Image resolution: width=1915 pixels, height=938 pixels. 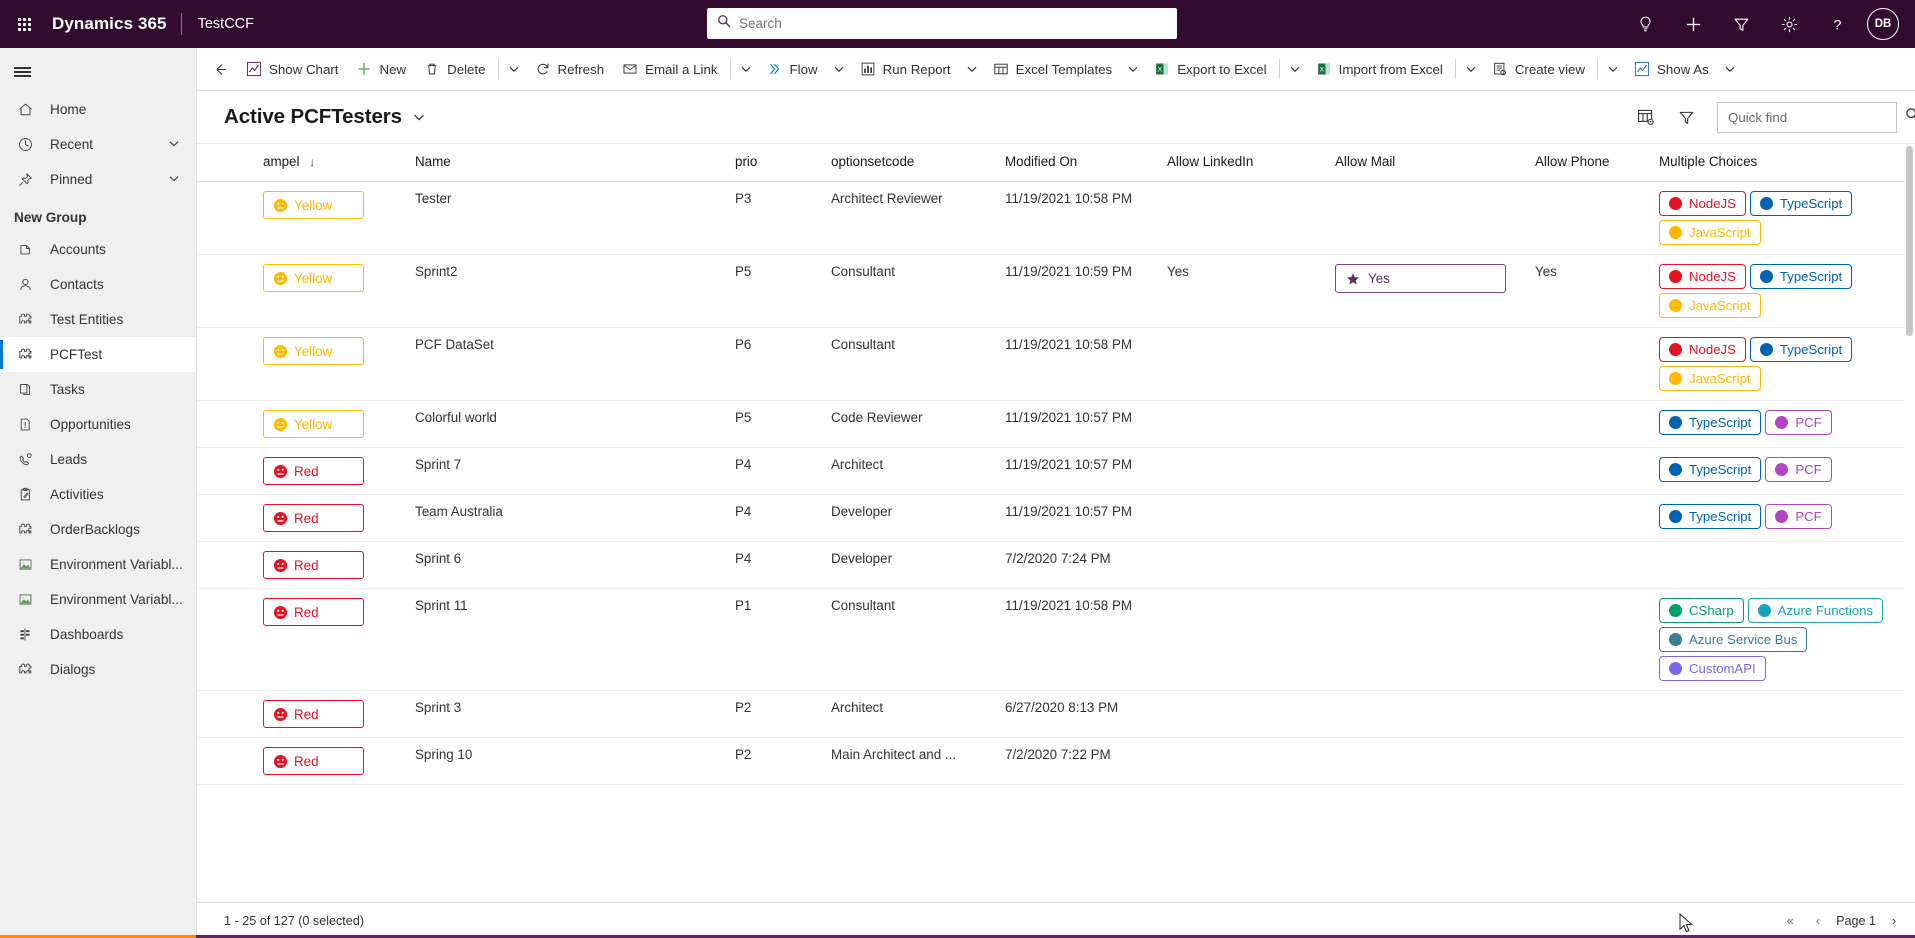 I want to click on sidebar-item-test-entities: Test Entities, so click(x=98, y=319).